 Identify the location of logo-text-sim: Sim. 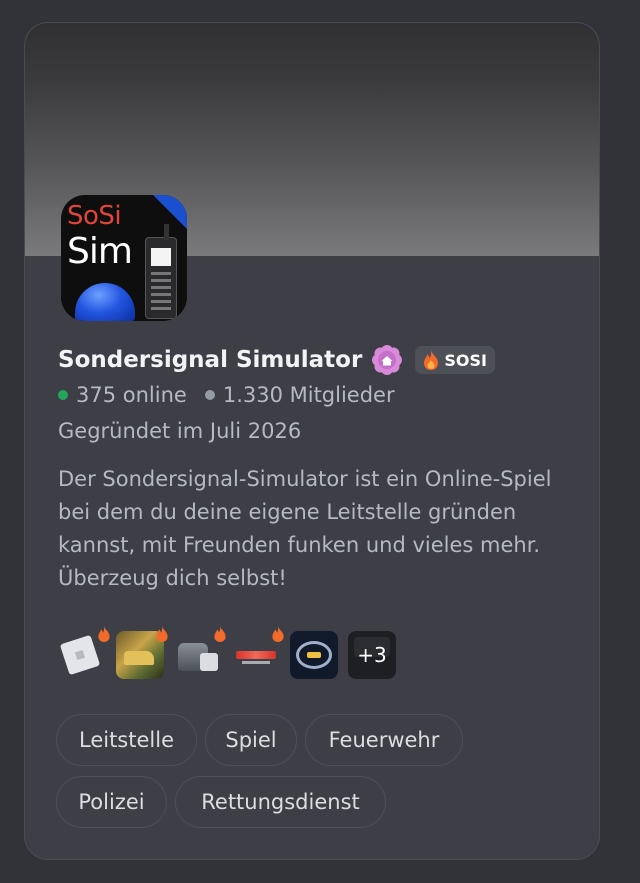
(100, 251).